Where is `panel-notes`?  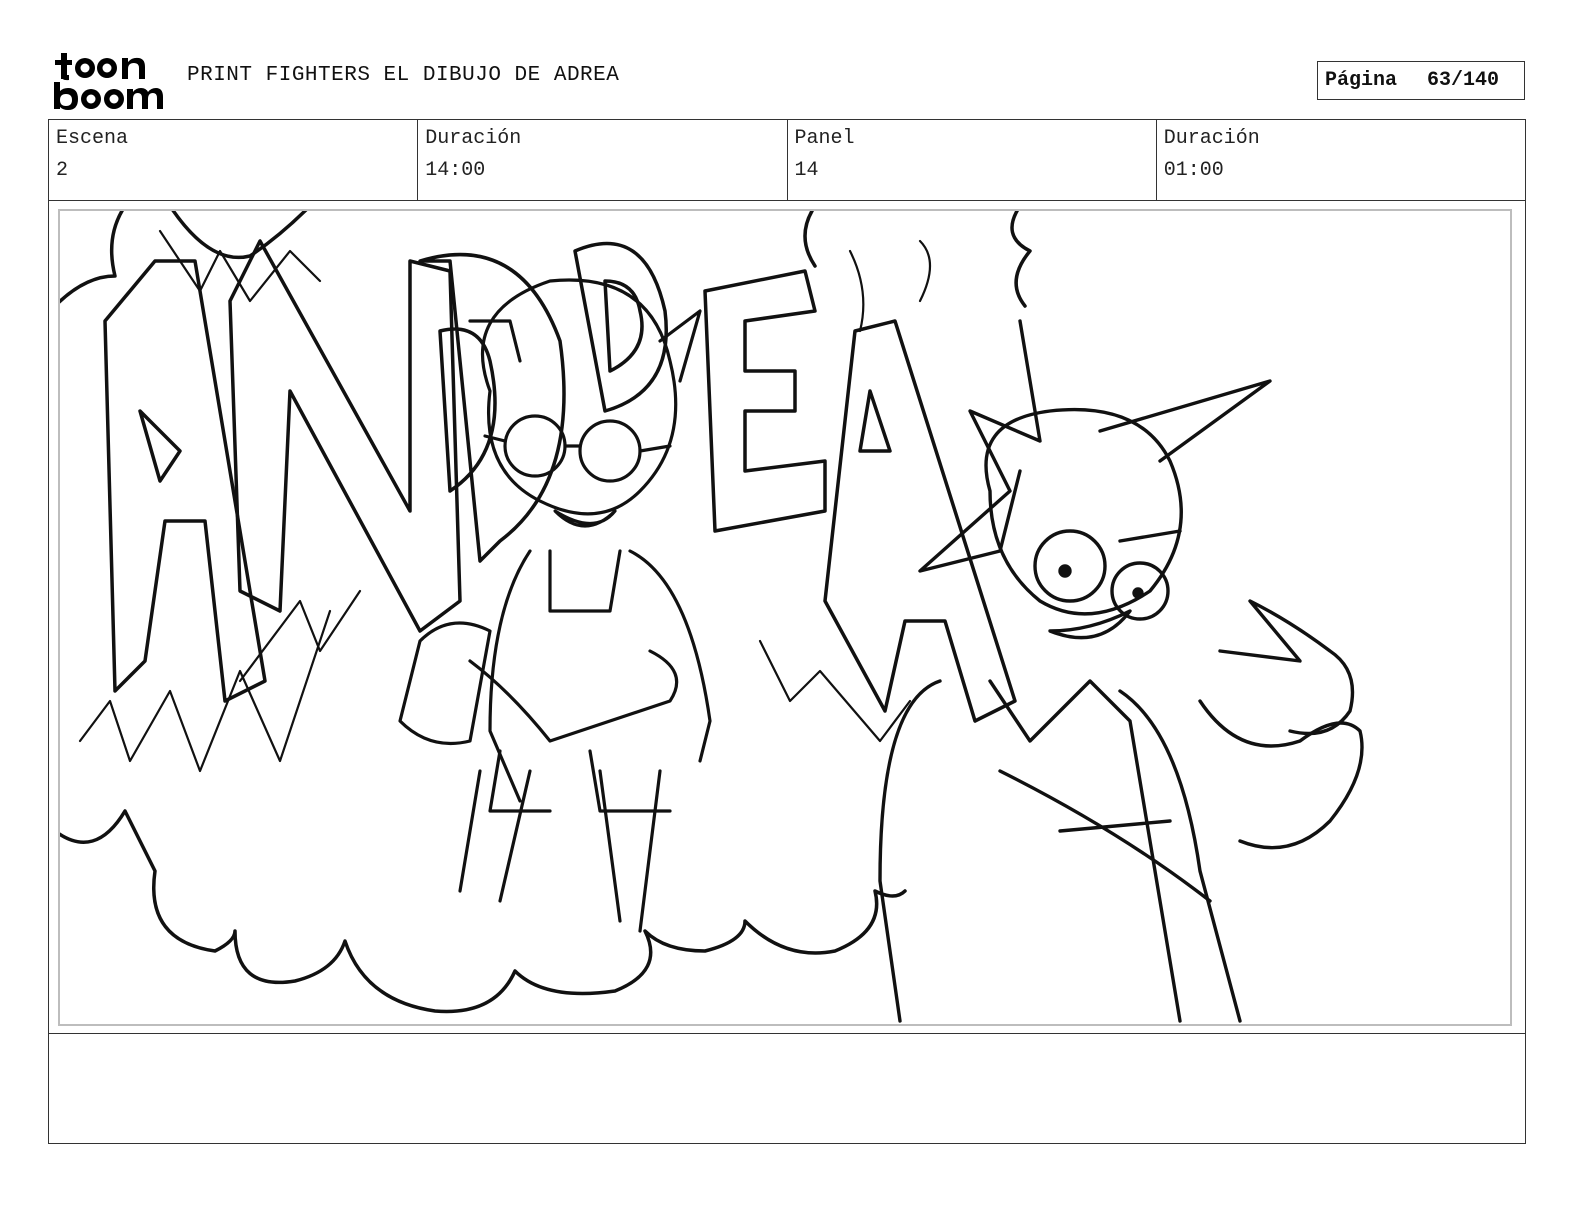
panel-notes is located at coordinates (787, 1088).